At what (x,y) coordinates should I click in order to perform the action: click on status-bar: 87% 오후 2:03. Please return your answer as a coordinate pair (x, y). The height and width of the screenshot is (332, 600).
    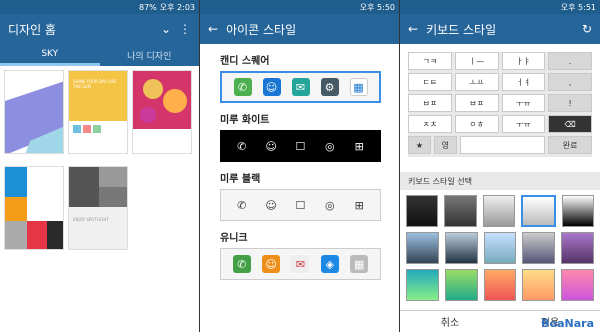
    Looking at the image, I should click on (99, 7).